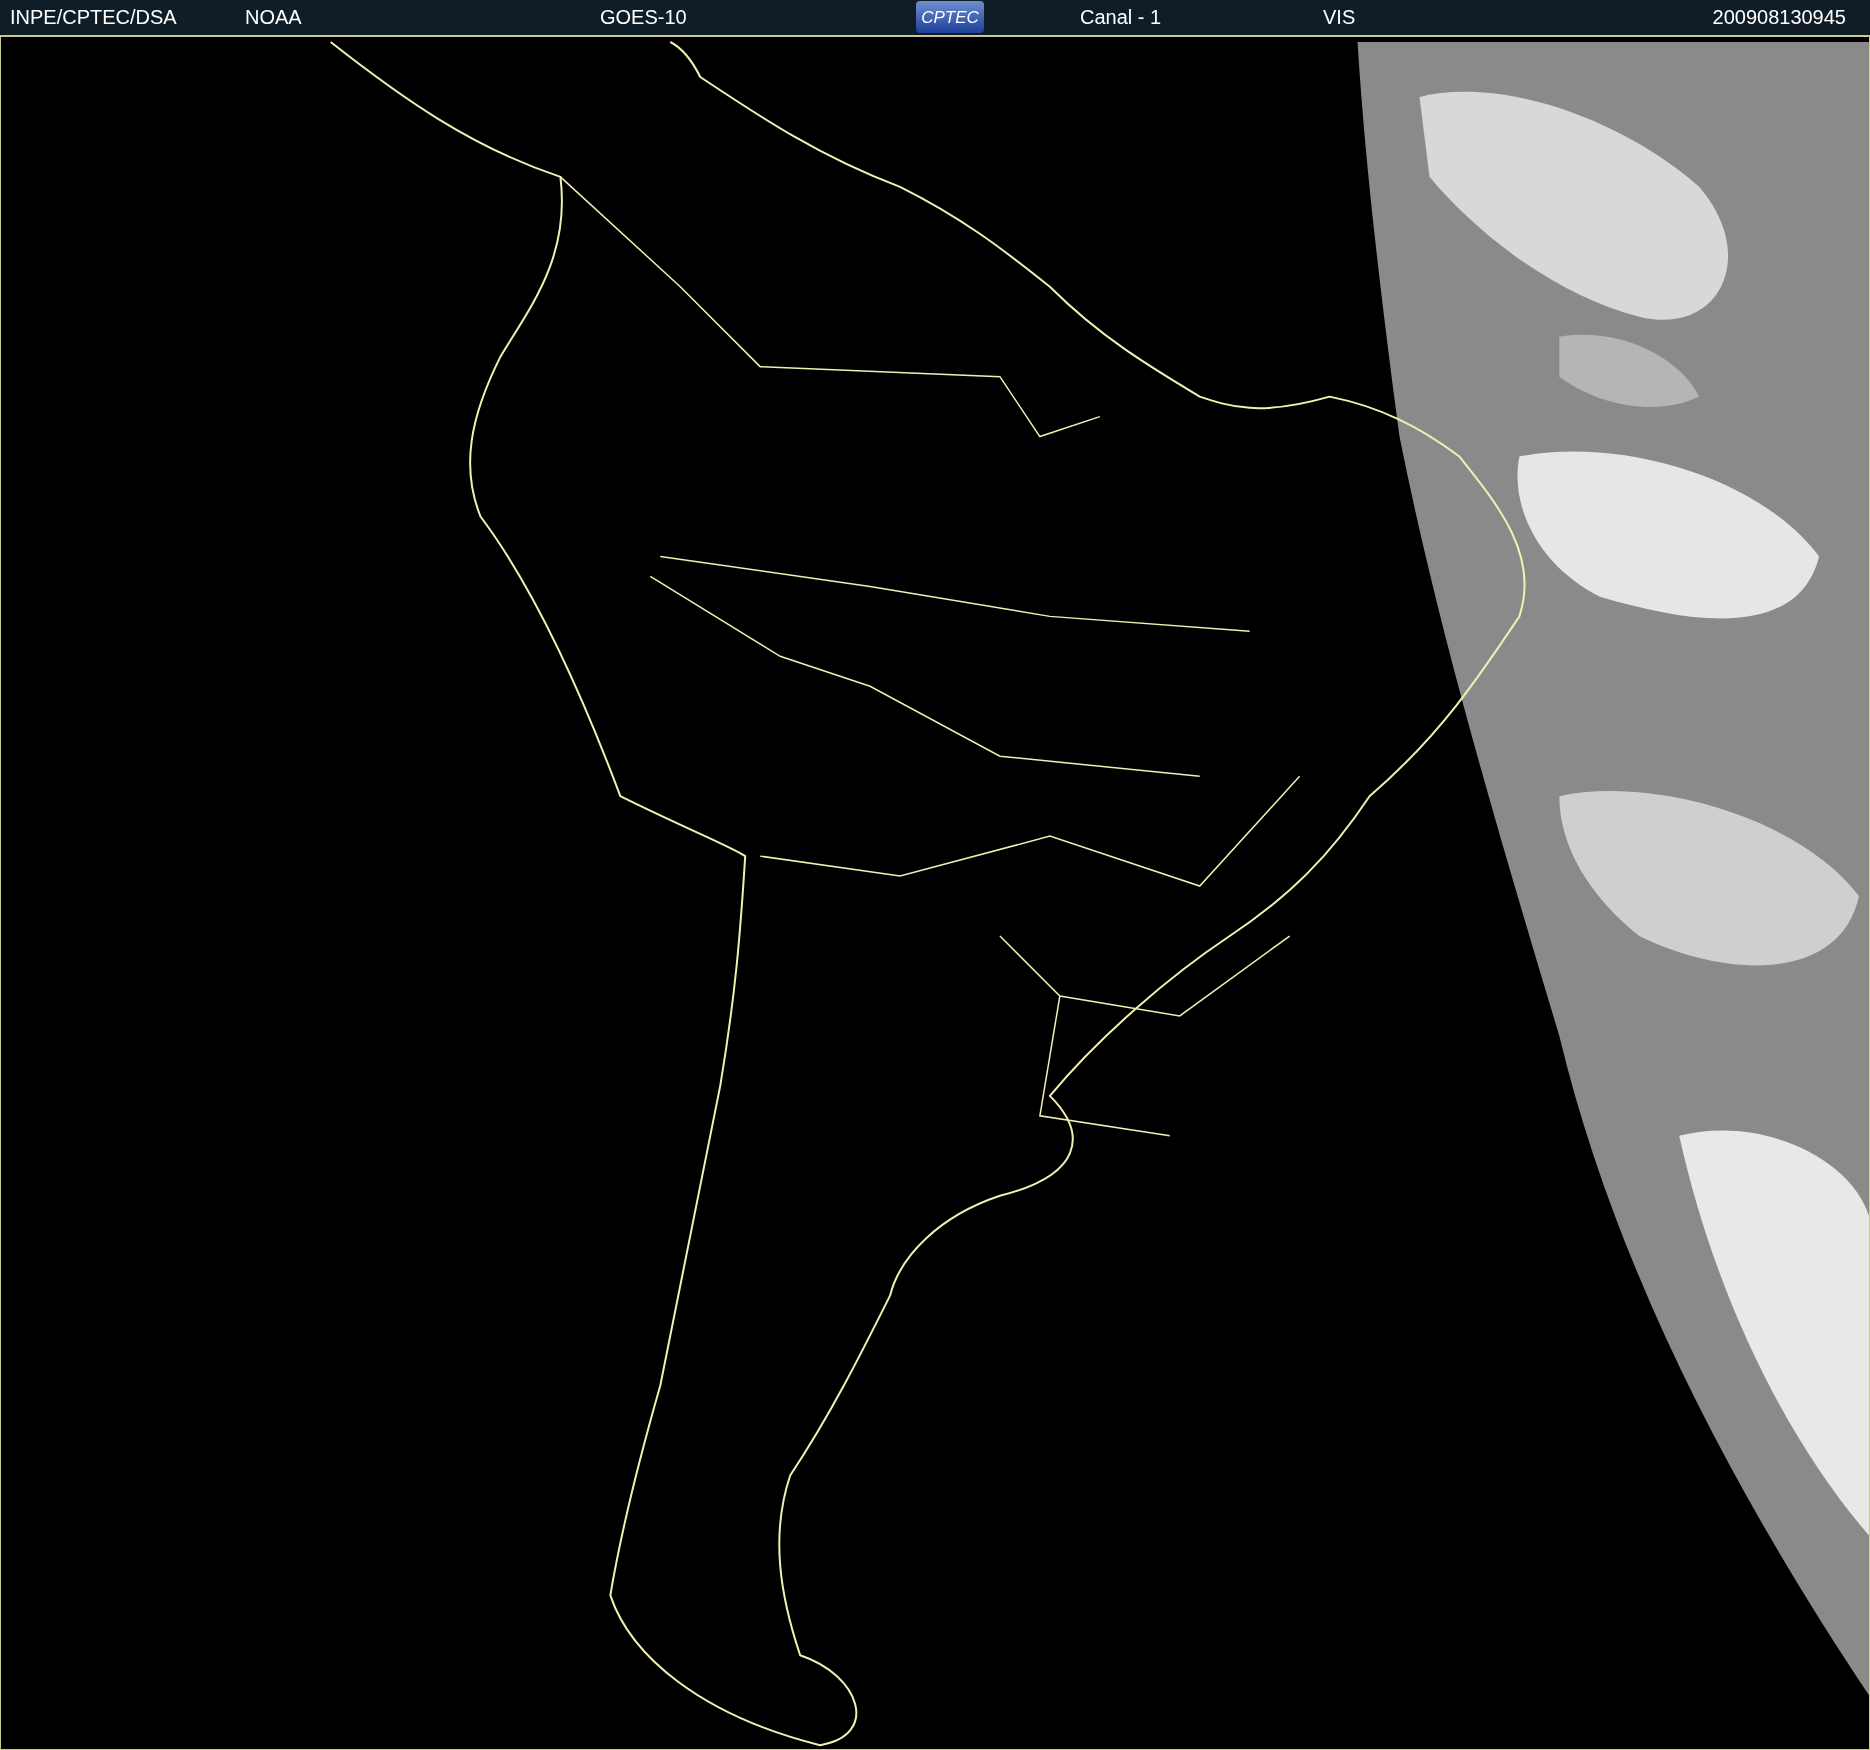 The height and width of the screenshot is (1750, 1870). I want to click on satellite-label: GOES-10, so click(644, 17).